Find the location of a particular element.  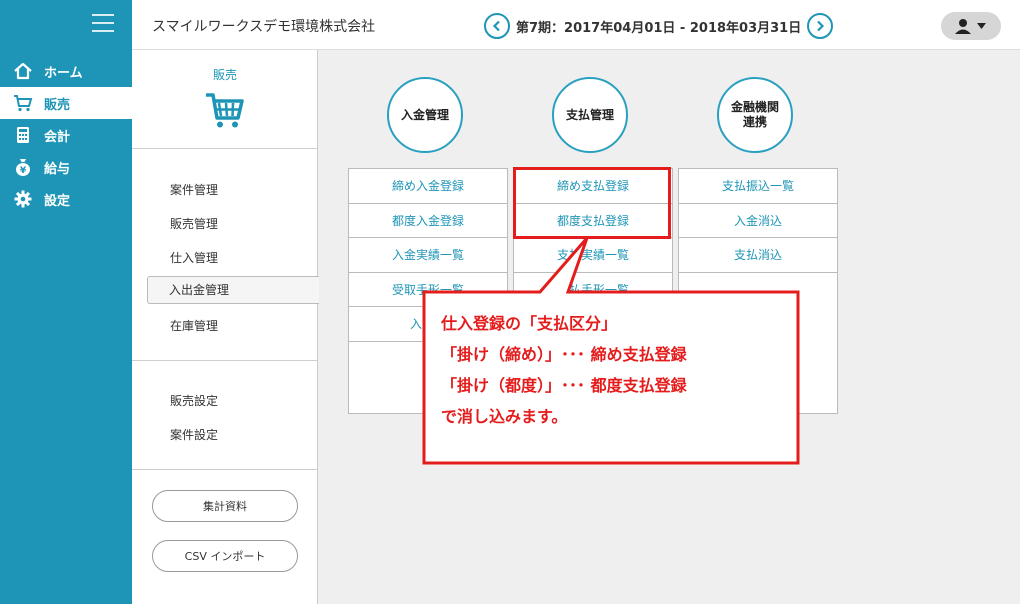

nav-item-settings: 設定 is located at coordinates (66, 199).